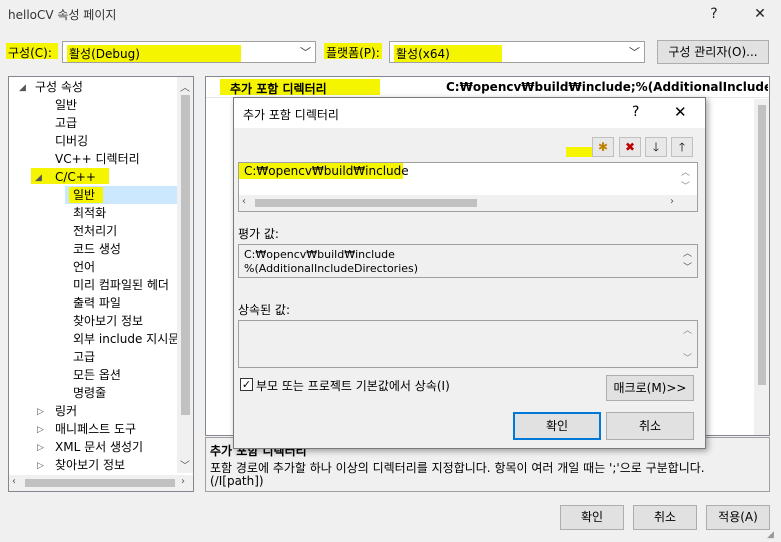 The height and width of the screenshot is (542, 781). I want to click on platform-value: 활성(x64), so click(448, 53).